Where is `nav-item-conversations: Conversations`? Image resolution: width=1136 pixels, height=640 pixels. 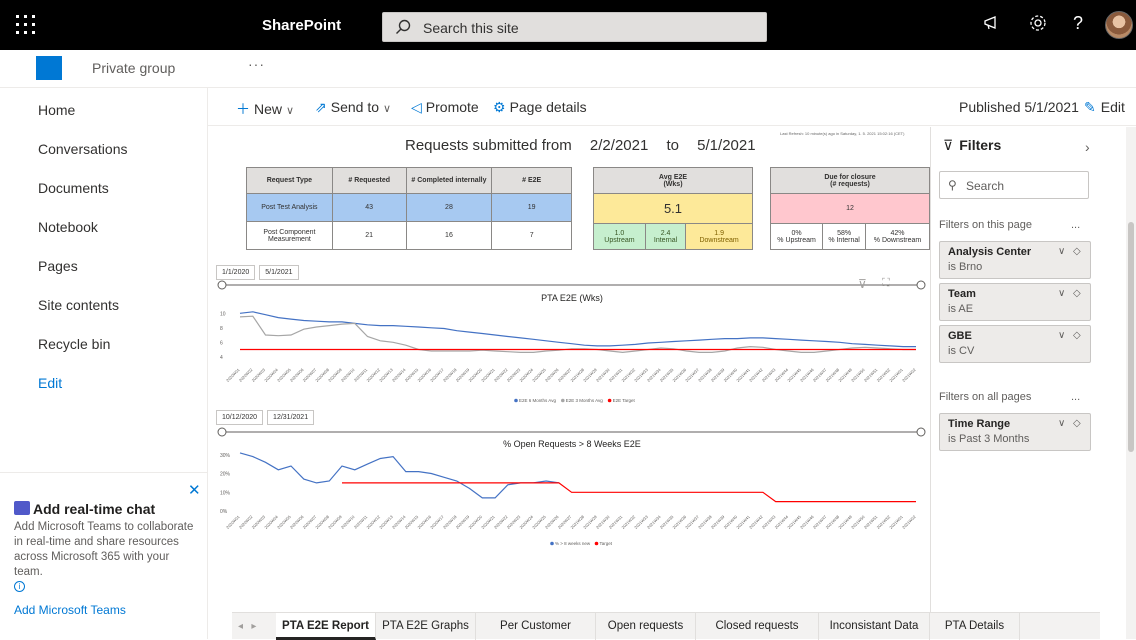
nav-item-conversations: Conversations is located at coordinates (83, 149).